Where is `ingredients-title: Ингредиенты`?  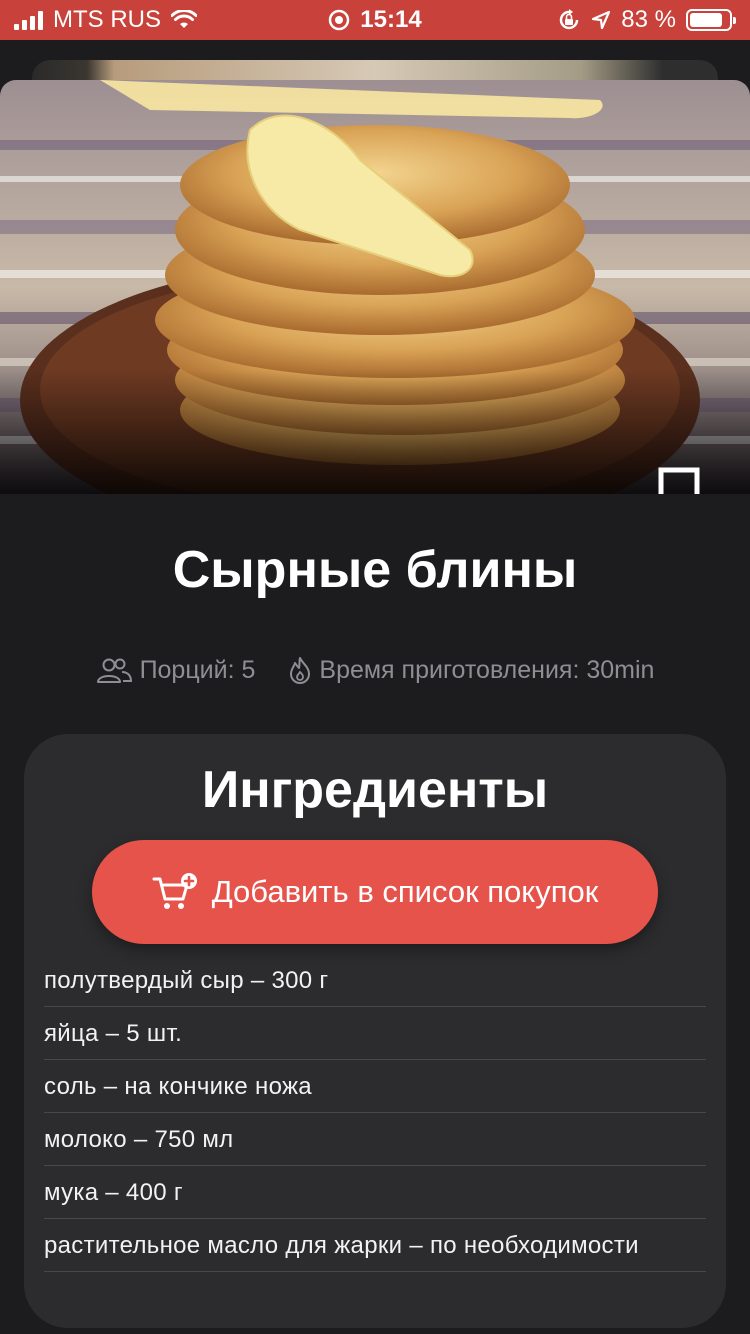 ingredients-title: Ингредиенты is located at coordinates (375, 790).